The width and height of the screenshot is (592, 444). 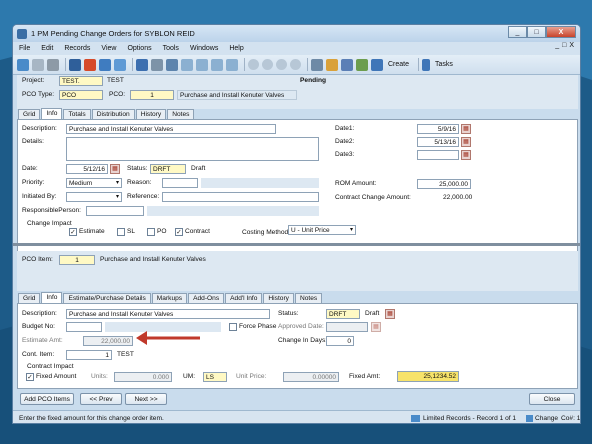 I want to click on form-view-icon, so click(x=217, y=64).